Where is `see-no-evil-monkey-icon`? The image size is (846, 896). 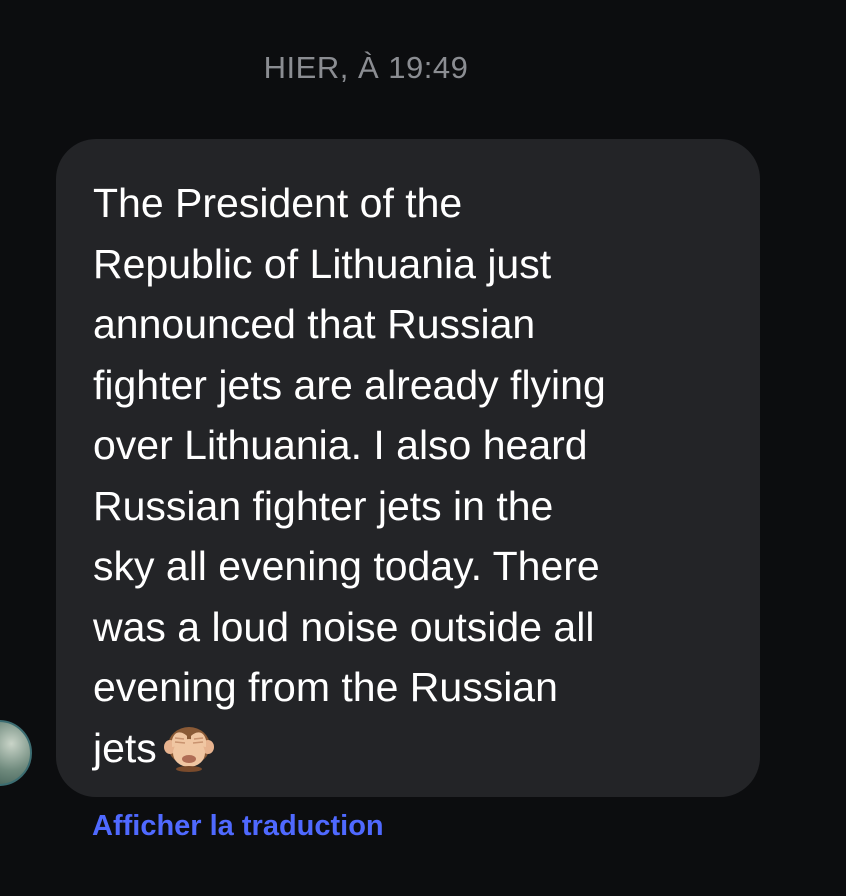 see-no-evil-monkey-icon is located at coordinates (188, 749).